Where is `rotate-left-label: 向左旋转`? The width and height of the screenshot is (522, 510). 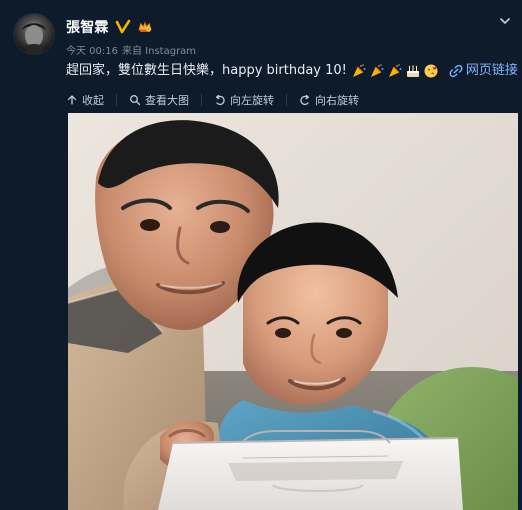 rotate-left-label: 向左旋转 is located at coordinates (252, 100).